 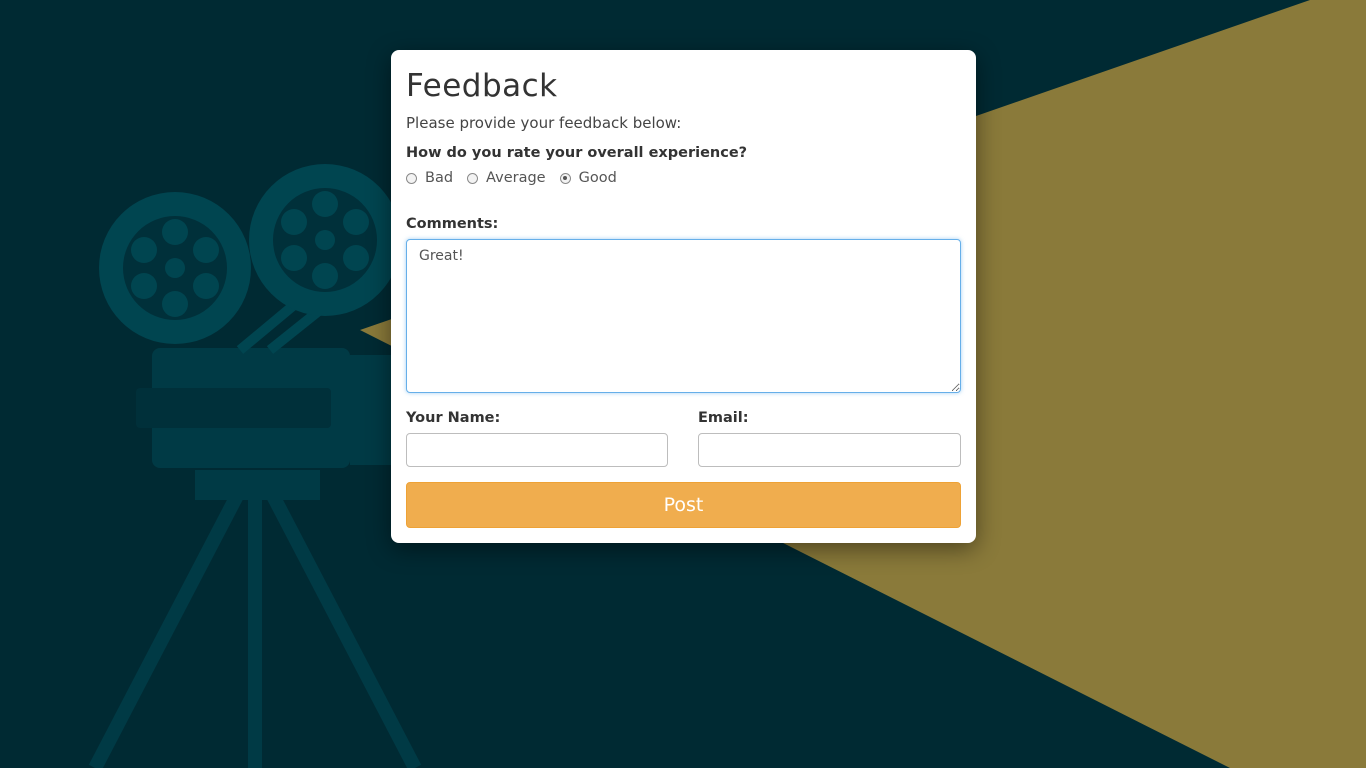 I want to click on rating-radio-group: Bad Average Good, so click(x=518, y=178).